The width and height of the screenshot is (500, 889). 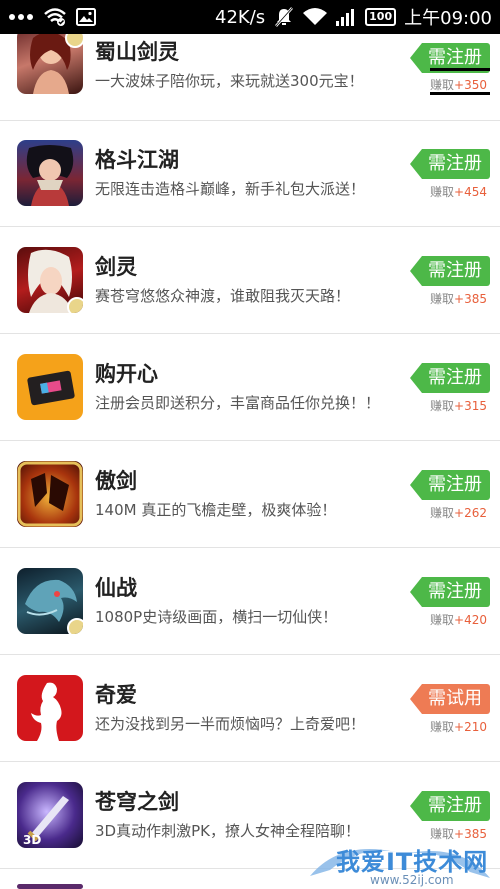 What do you see at coordinates (137, 802) in the screenshot?
I see `app-title: 苍穹之剑` at bounding box center [137, 802].